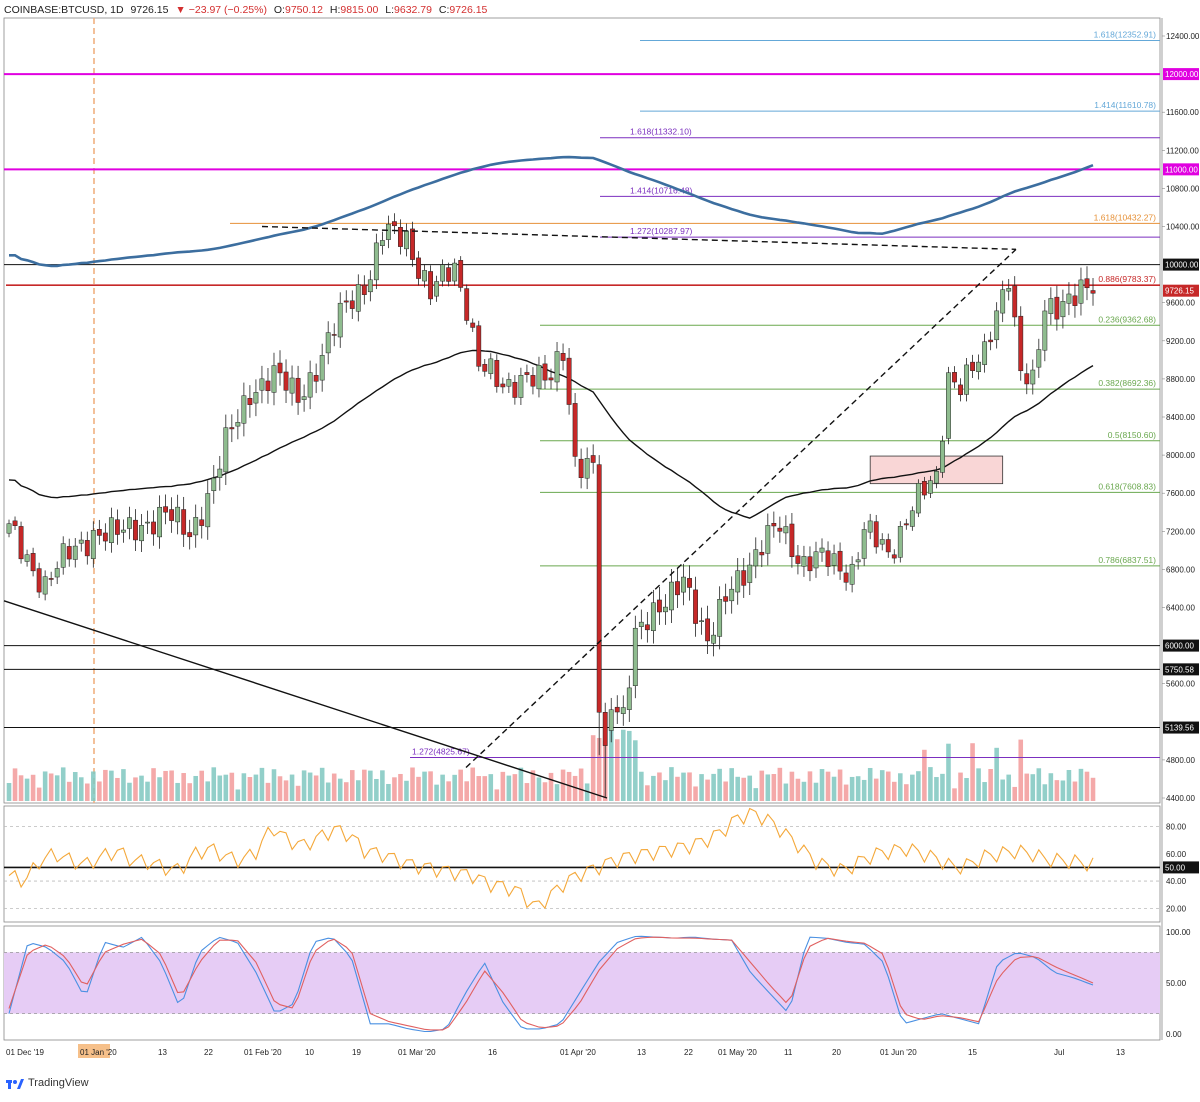 The height and width of the screenshot is (1102, 1200). What do you see at coordinates (1125, 217) in the screenshot?
I see `fibonacci-level-label: 1.618(10432.27)` at bounding box center [1125, 217].